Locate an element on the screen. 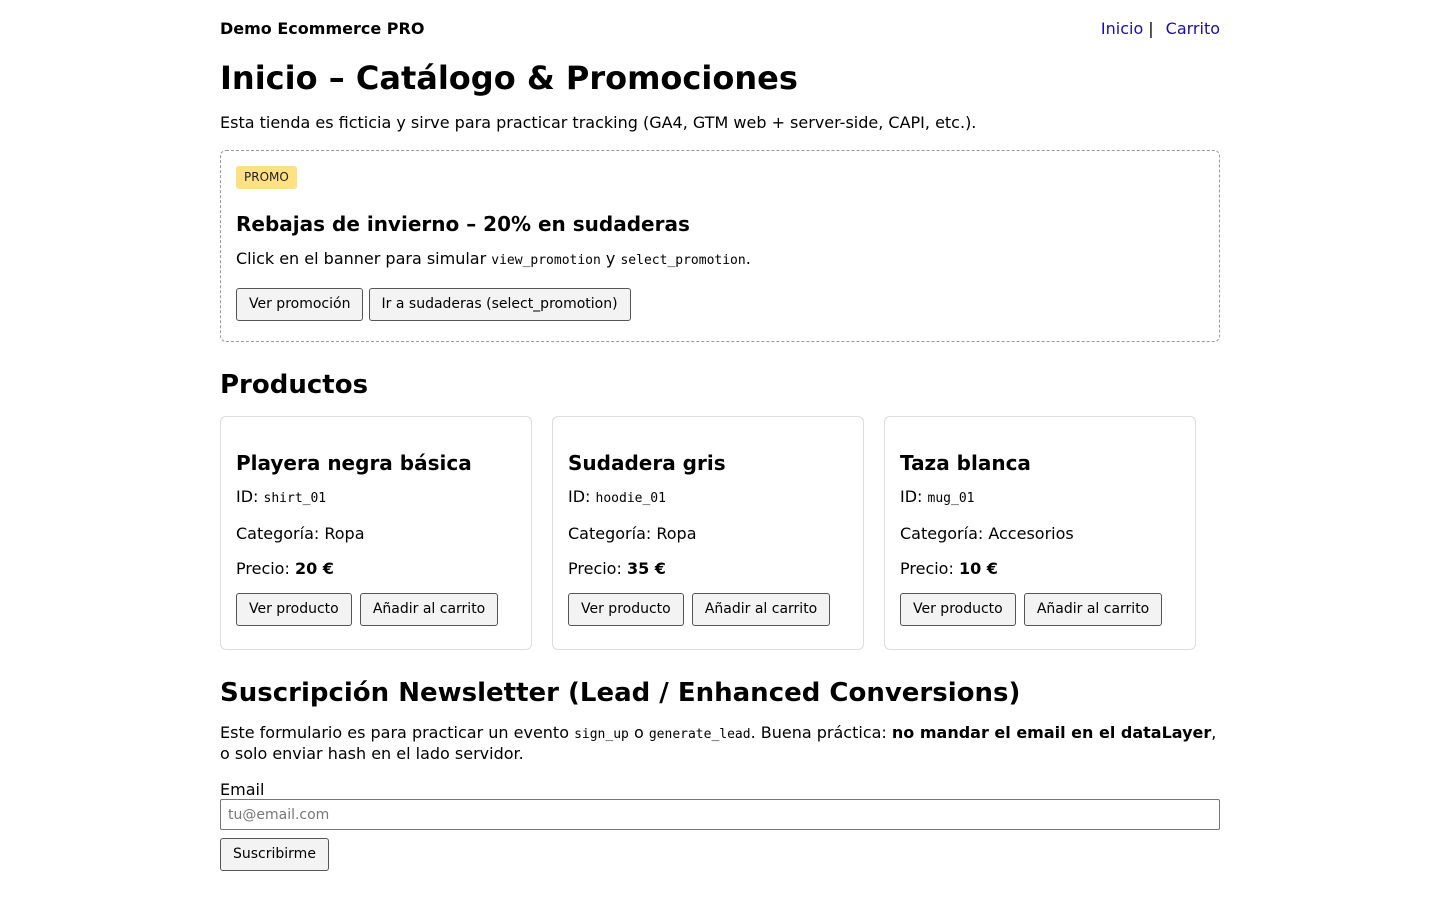  product-id-row: ID: hoodie_01 is located at coordinates (708, 498).